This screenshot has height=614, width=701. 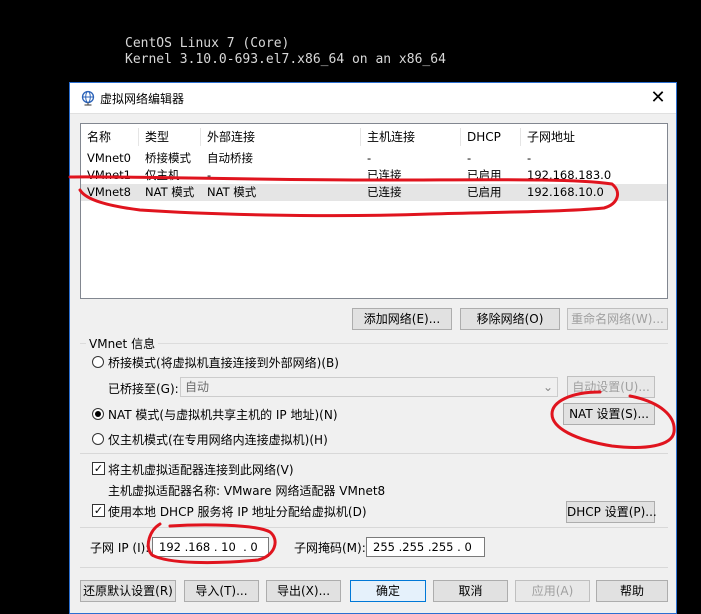 I want to click on subnet-mask-input: 255 .255 .255 . 0, so click(x=425, y=547).